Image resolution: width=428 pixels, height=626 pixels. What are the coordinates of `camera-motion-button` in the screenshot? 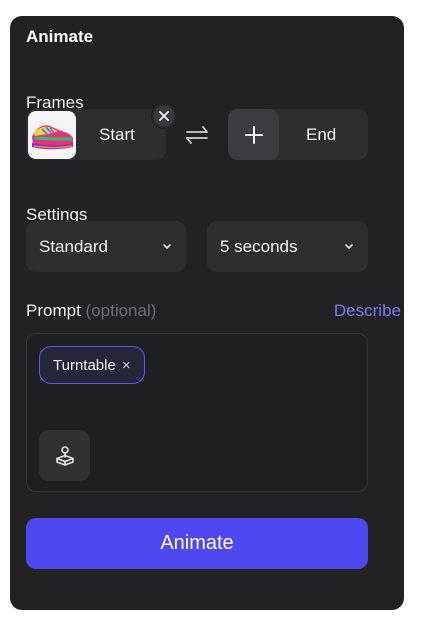 It's located at (64, 455).